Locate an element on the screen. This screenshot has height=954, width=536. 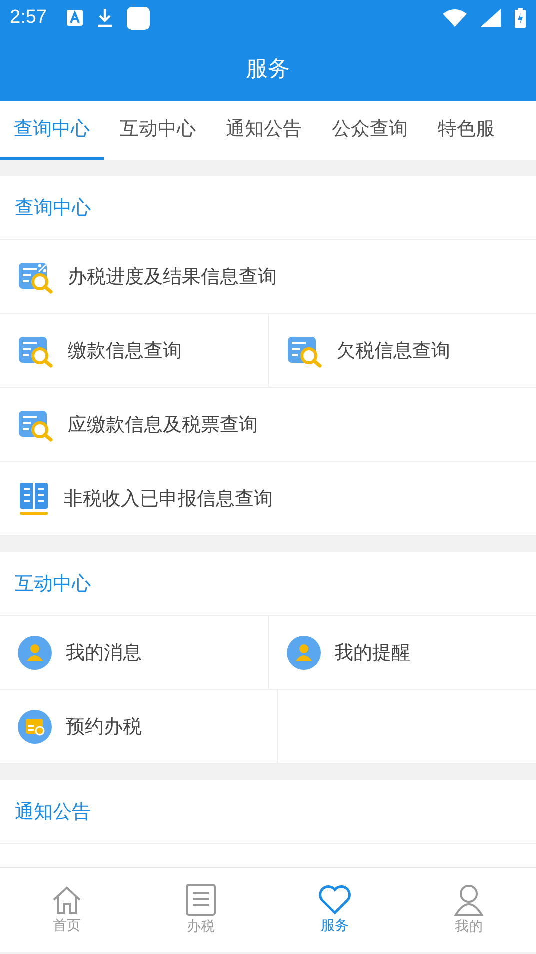
service-item: 非税收入已申报信息查询 is located at coordinates (268, 498).